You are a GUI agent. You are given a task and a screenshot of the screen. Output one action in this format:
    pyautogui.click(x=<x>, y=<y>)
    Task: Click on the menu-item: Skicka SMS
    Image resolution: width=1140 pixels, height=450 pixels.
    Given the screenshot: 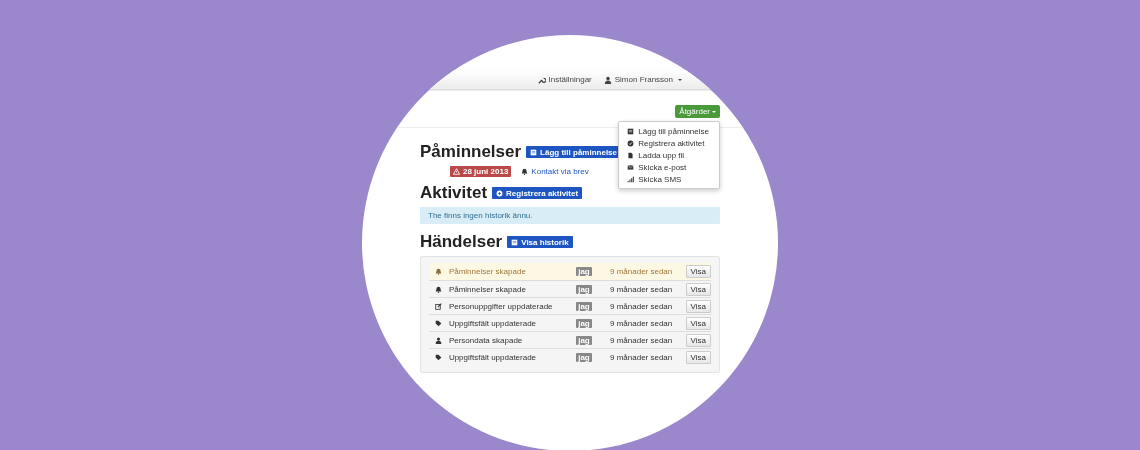 What is the action you would take?
    pyautogui.click(x=669, y=179)
    